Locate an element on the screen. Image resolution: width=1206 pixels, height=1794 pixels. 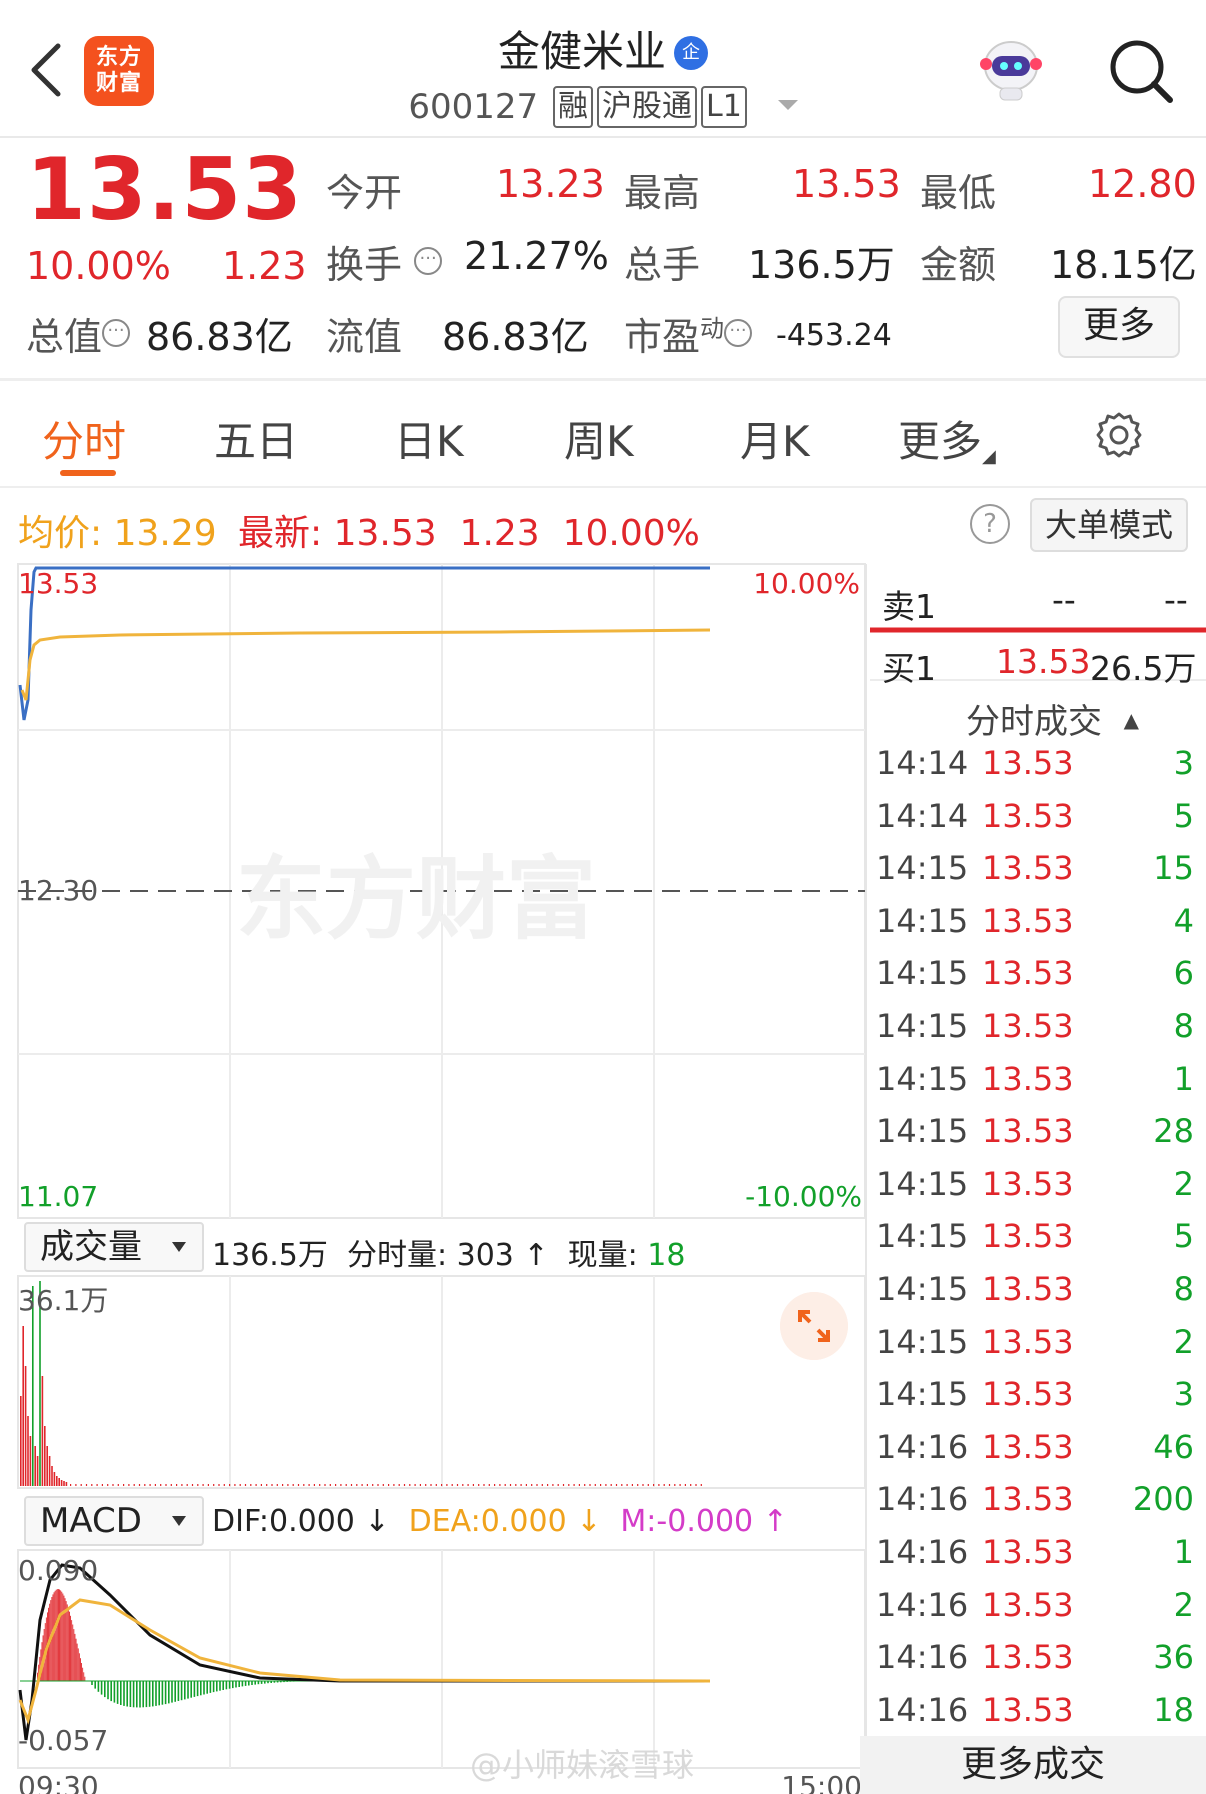
active-tab-indicator is located at coordinates (88, 473).